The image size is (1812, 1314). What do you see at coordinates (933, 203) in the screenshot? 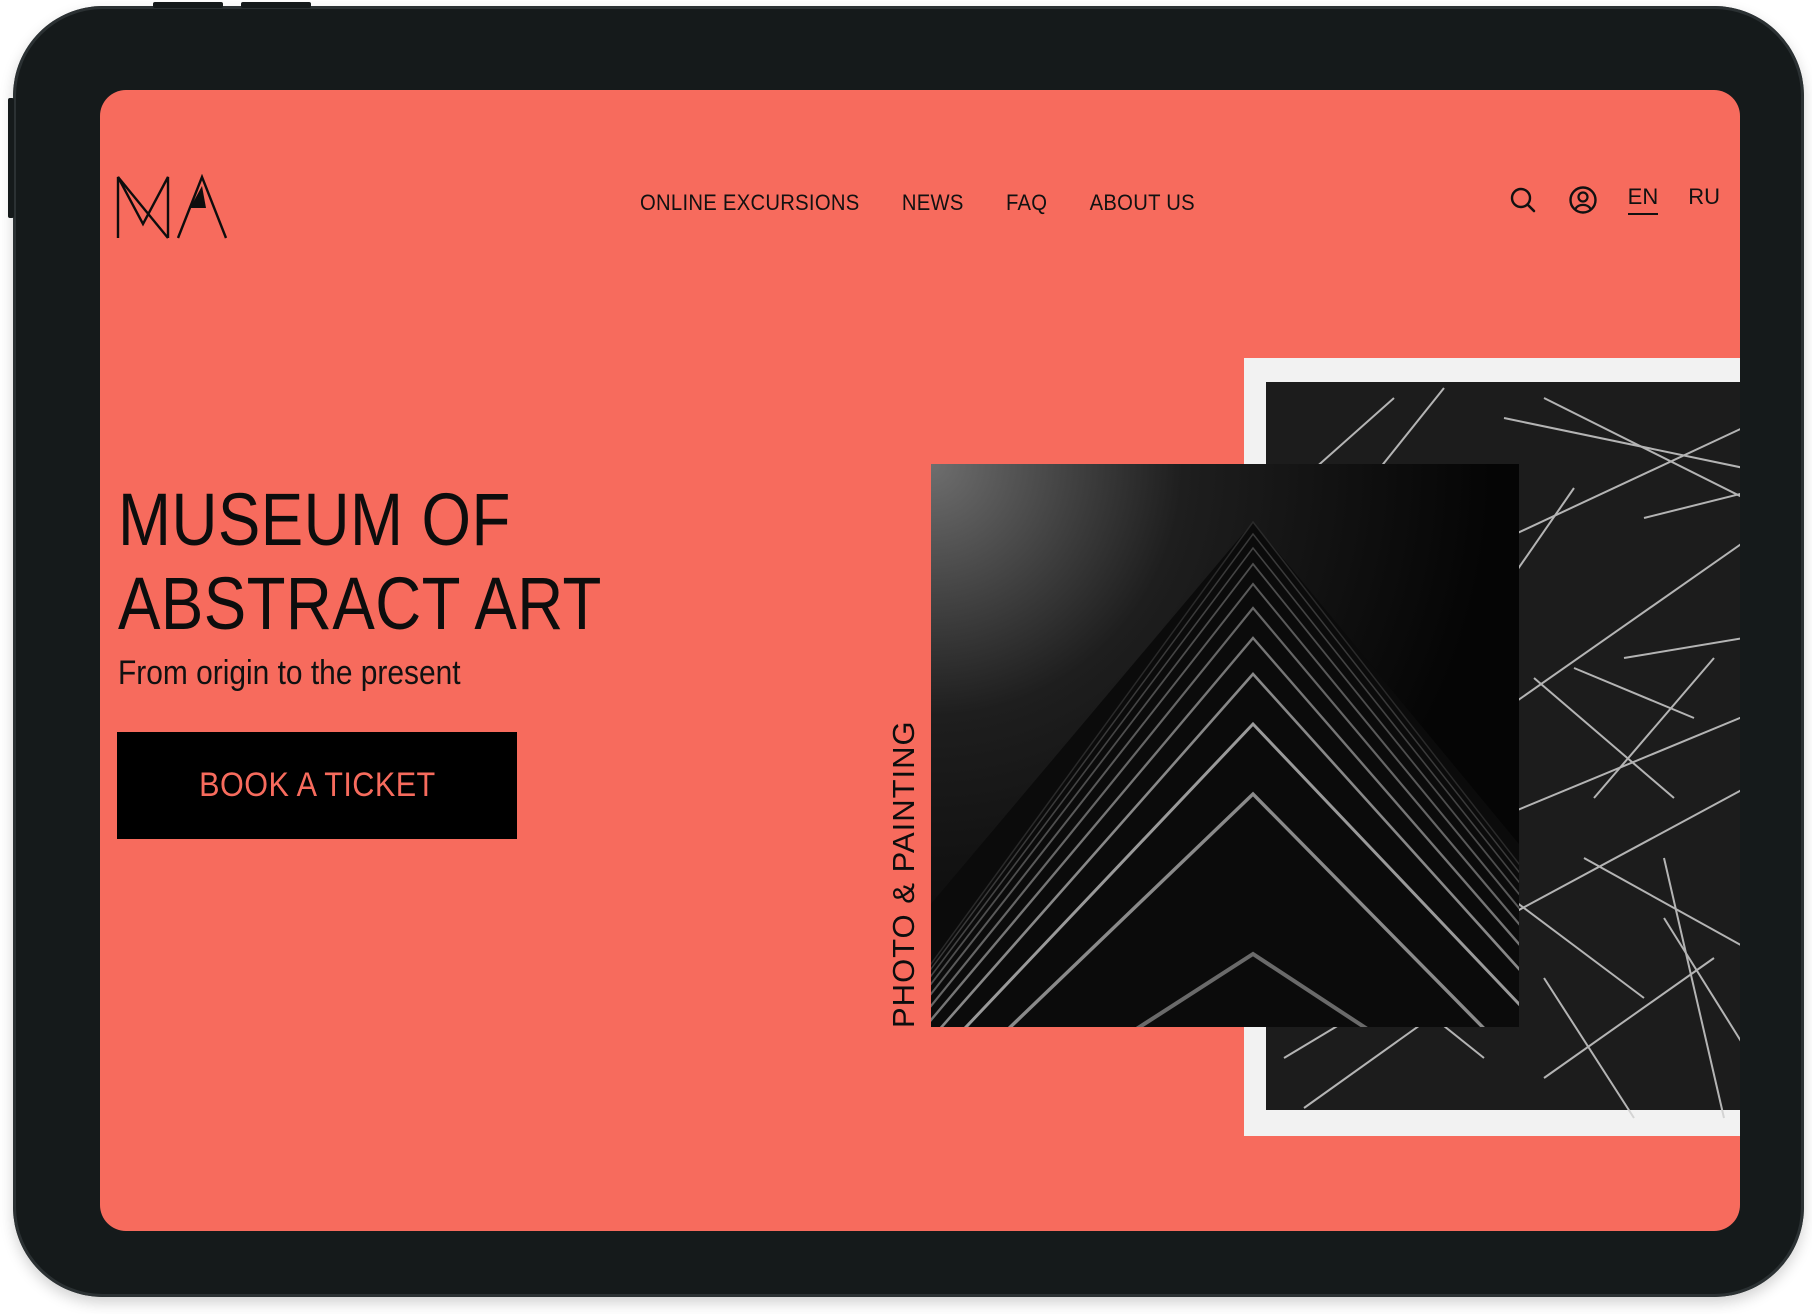
I see `nav-news: NEWS` at bounding box center [933, 203].